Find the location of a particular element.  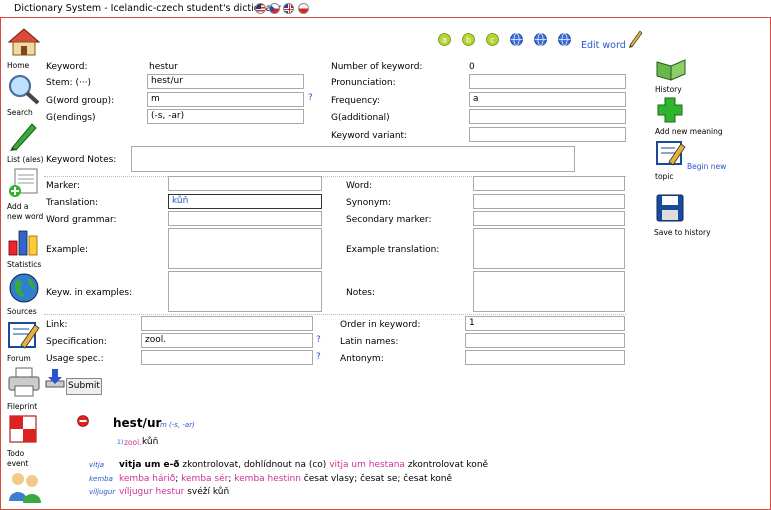

example-text: kemba sér is located at coordinates (205, 479).